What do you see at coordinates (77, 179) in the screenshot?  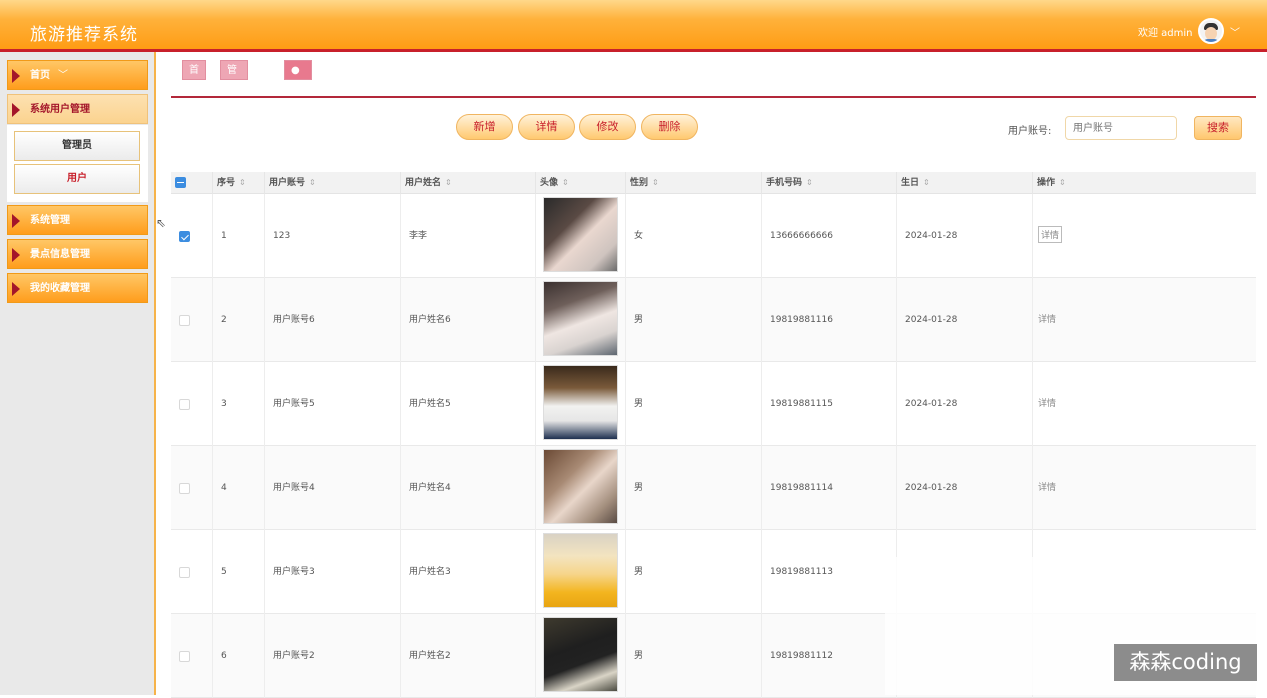 I see `submenu-item-user: 用户` at bounding box center [77, 179].